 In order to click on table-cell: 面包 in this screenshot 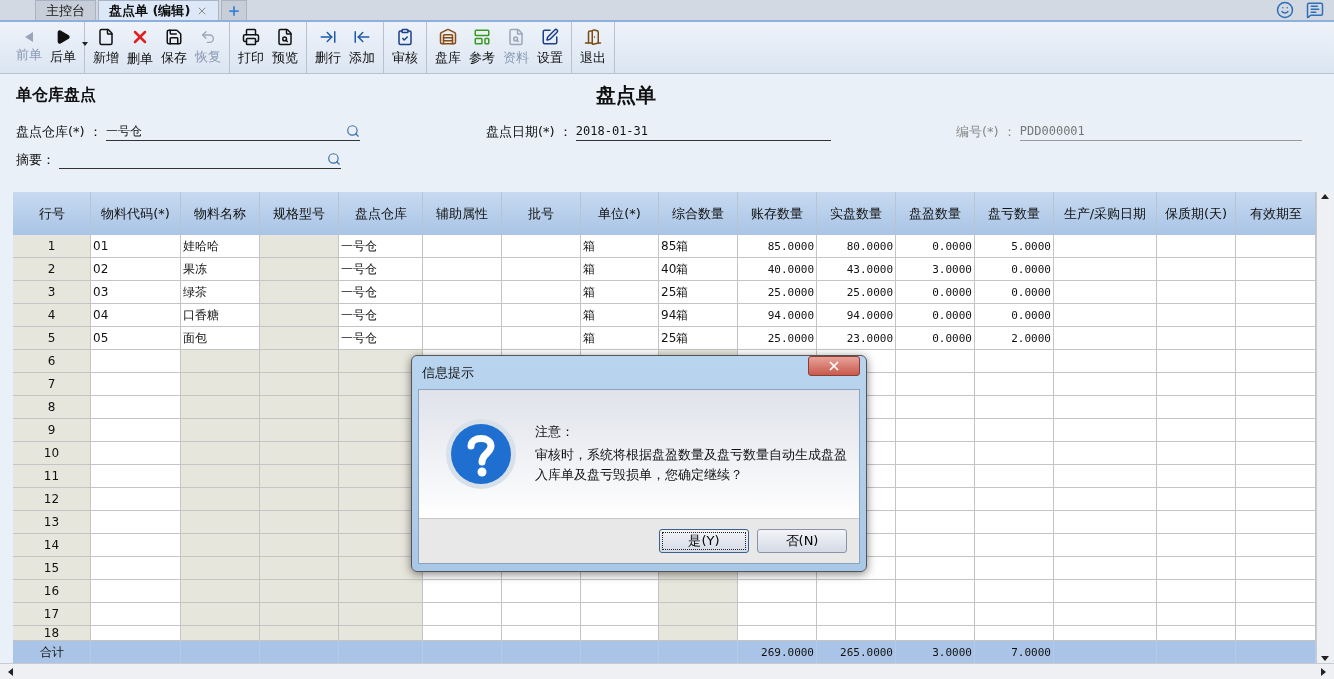, I will do `click(220, 339)`.